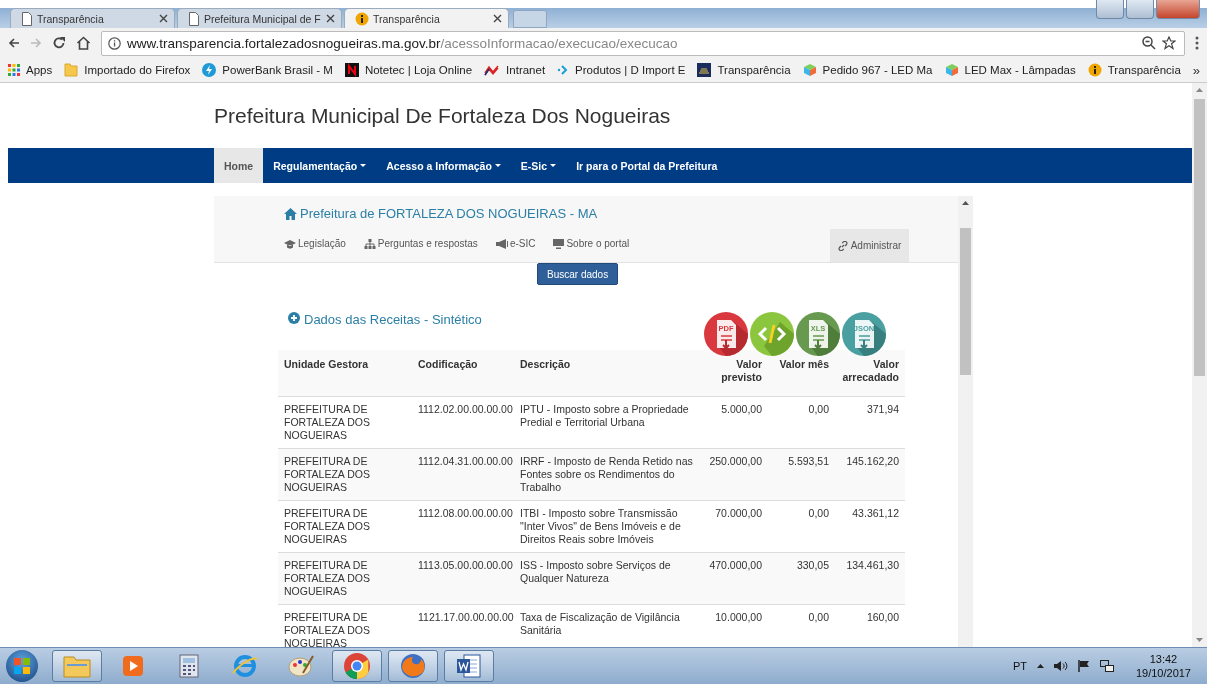  What do you see at coordinates (801, 474) in the screenshot?
I see `table-cell: 5.593,51` at bounding box center [801, 474].